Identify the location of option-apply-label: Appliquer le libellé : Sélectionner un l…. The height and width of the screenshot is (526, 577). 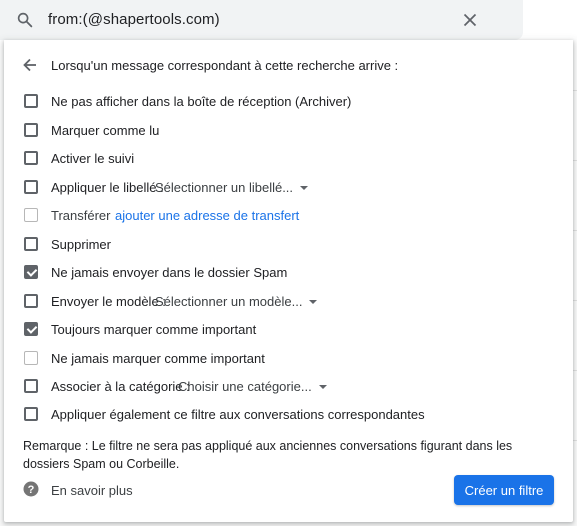
(288, 187).